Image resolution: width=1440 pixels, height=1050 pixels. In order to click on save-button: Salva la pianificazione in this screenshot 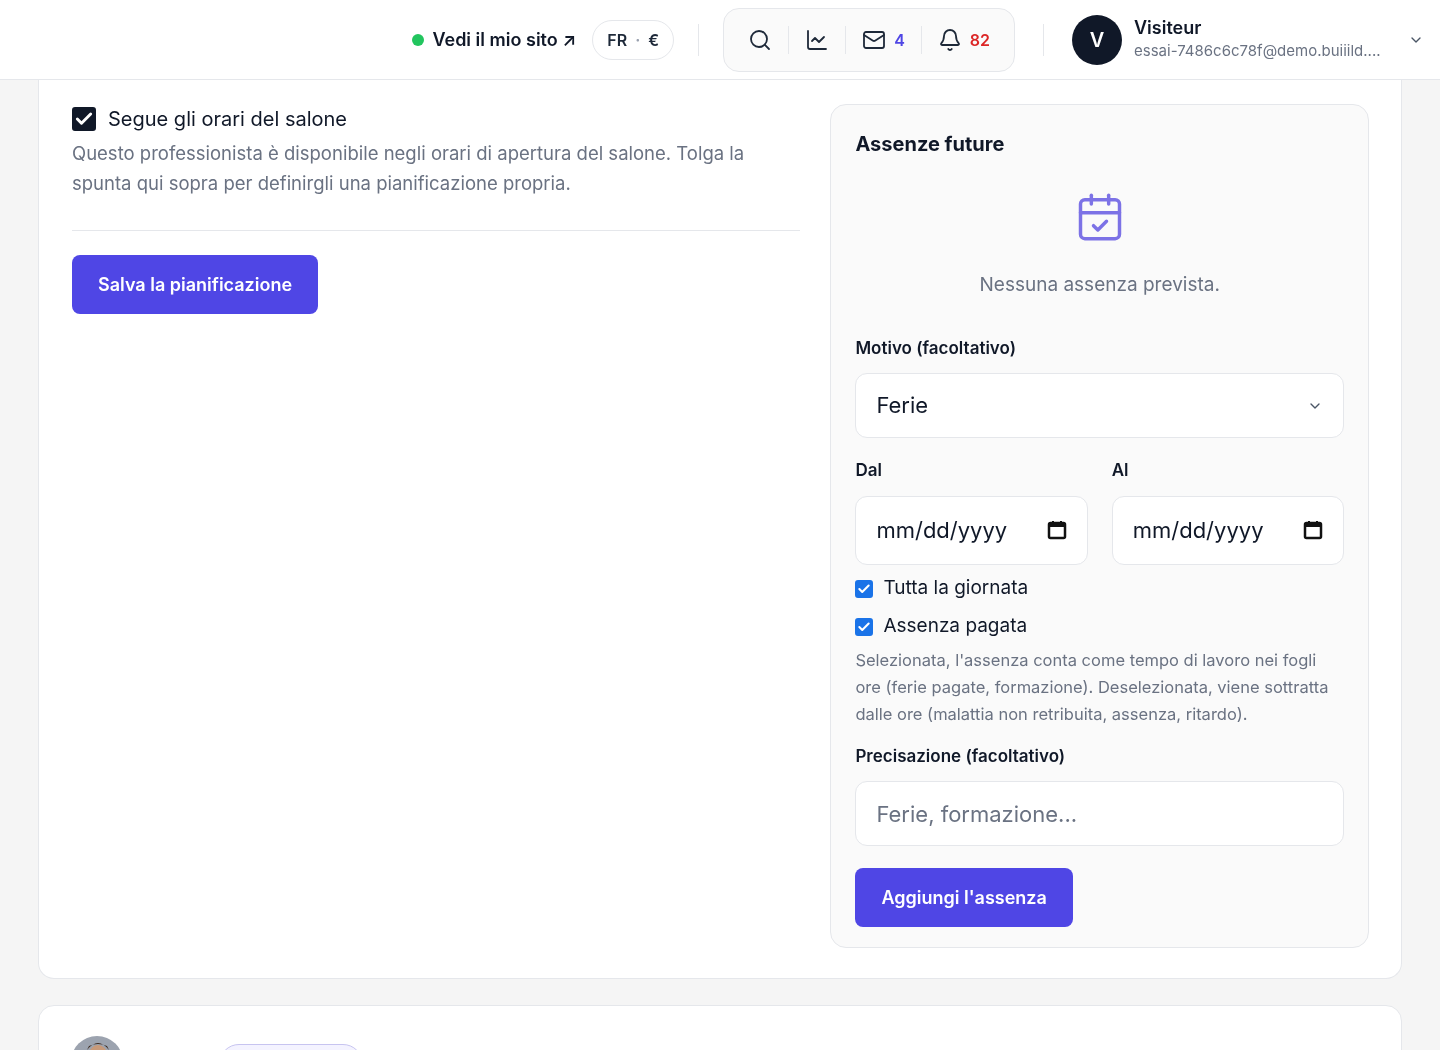, I will do `click(195, 284)`.